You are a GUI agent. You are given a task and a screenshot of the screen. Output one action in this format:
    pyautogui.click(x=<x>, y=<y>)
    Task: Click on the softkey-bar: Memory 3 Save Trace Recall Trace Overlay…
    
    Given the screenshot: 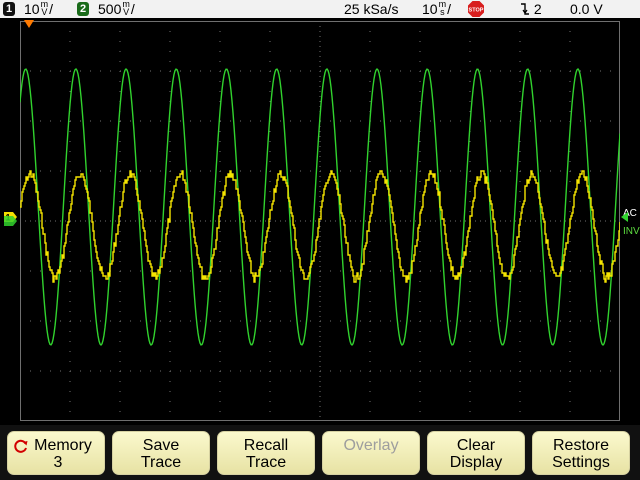 What is the action you would take?
    pyautogui.click(x=320, y=452)
    